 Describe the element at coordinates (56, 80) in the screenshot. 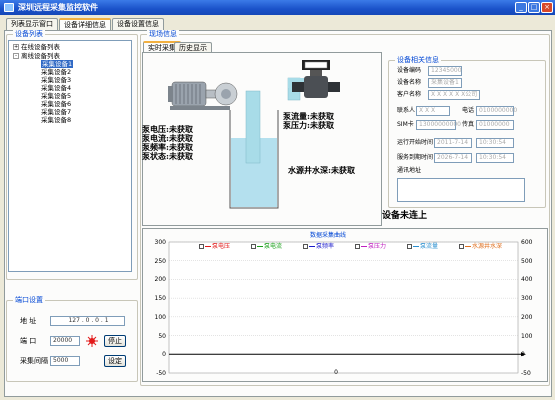

I see `tree-item-device-3: 采集设备3` at that location.